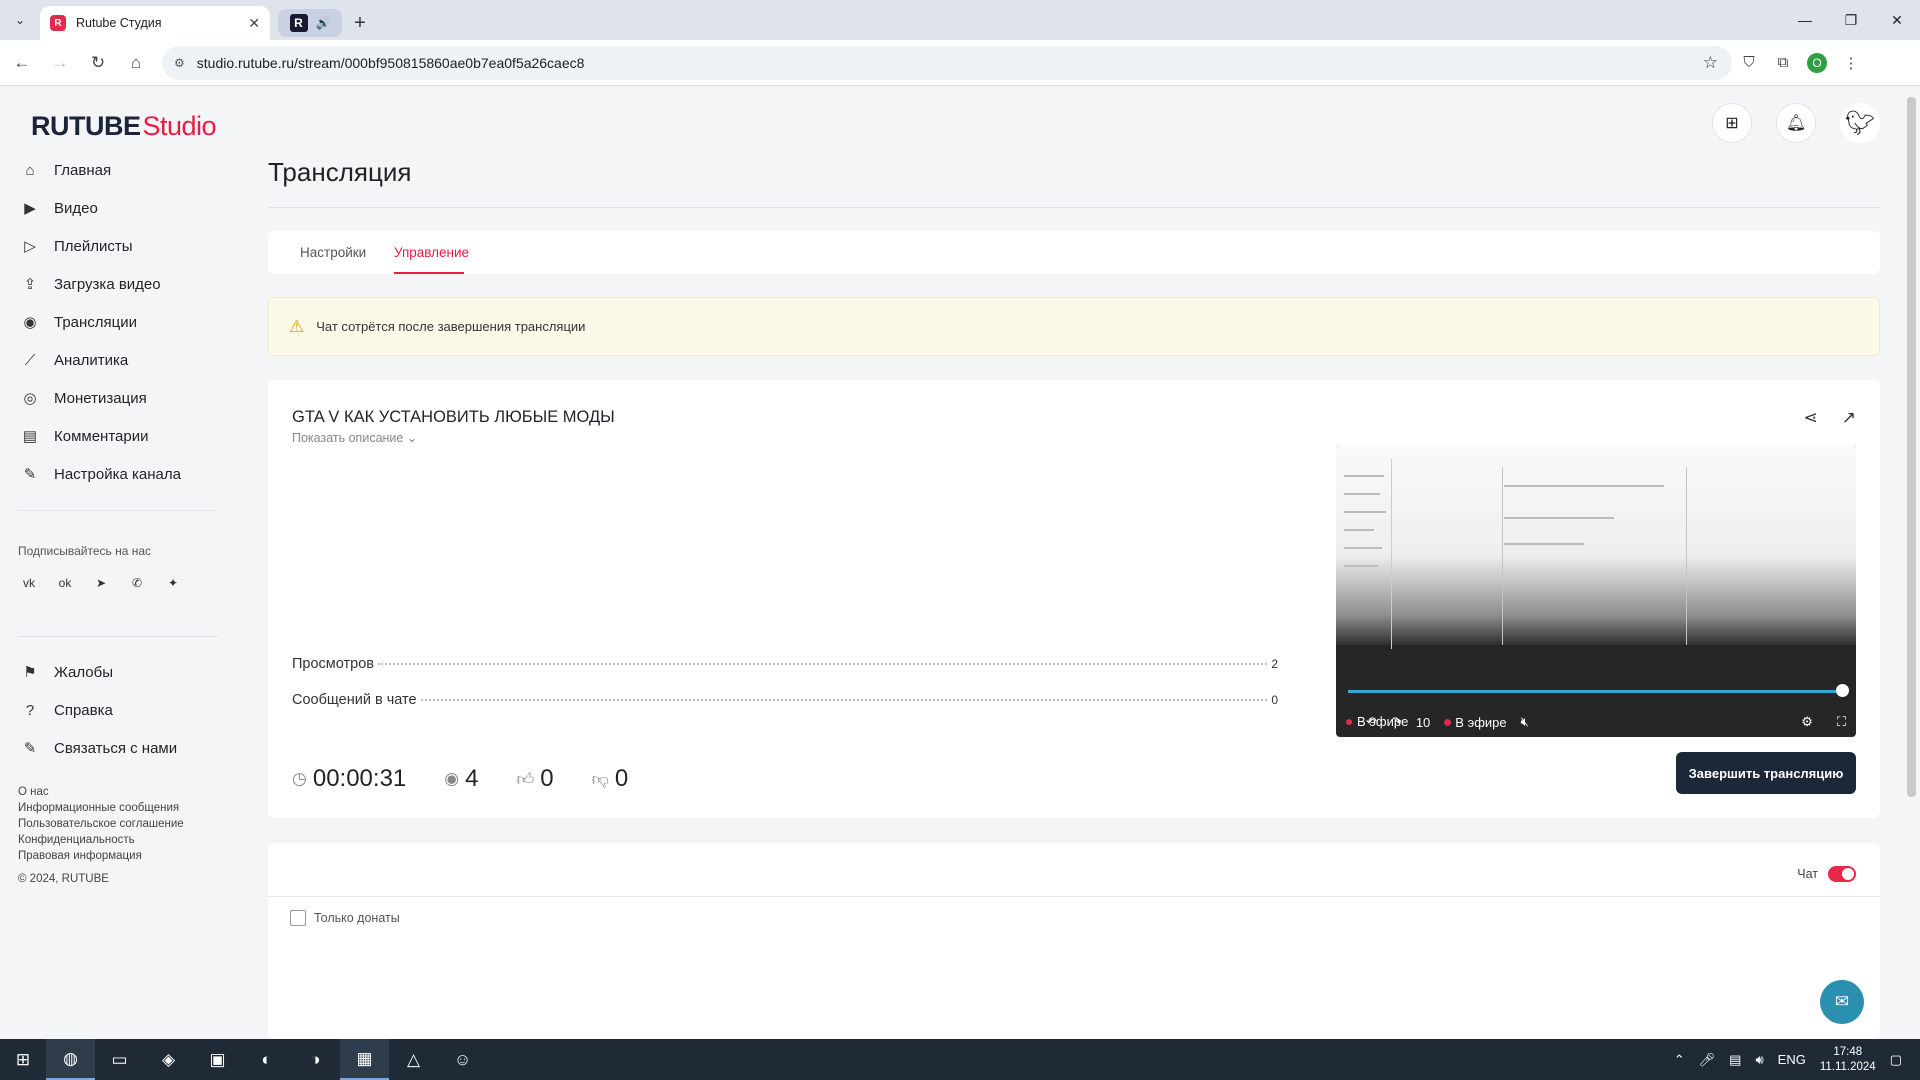 The height and width of the screenshot is (1080, 1920). Describe the element at coordinates (429, 273) in the screenshot. I see `active-tab-indicator` at that location.